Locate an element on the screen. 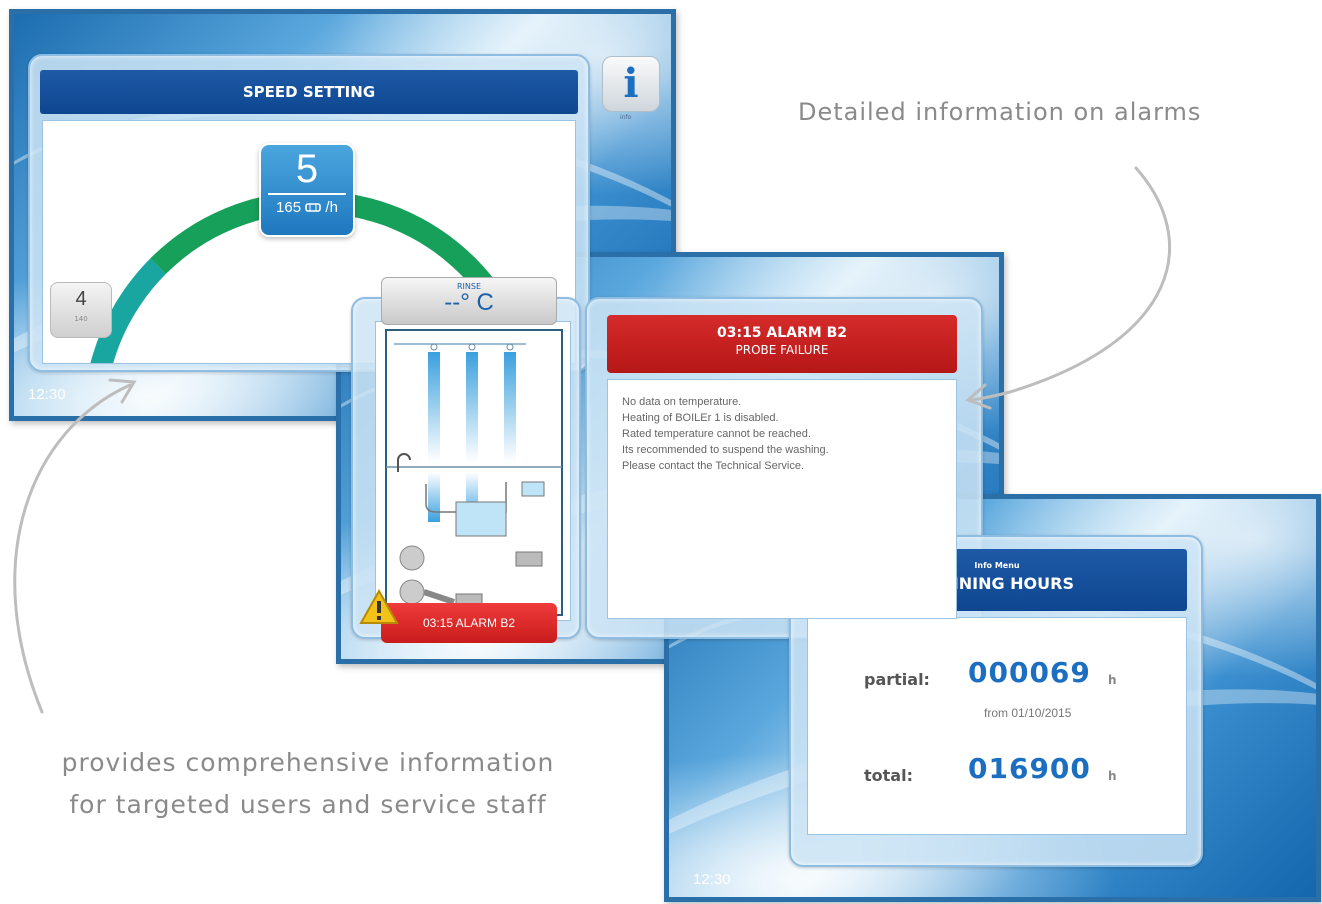  info-button: i is located at coordinates (631, 84).